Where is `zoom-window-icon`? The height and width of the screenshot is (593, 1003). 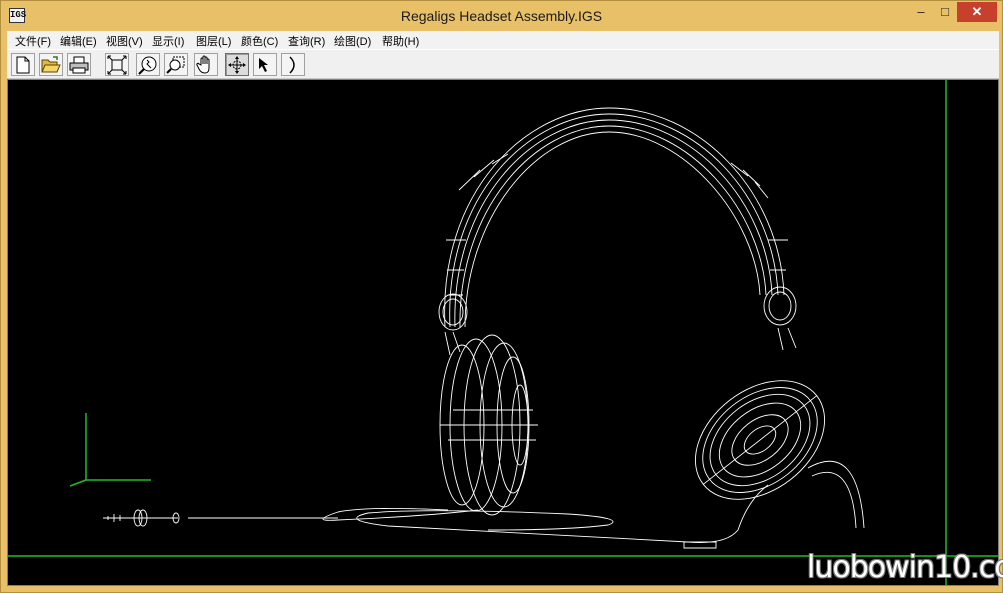 zoom-window-icon is located at coordinates (176, 65).